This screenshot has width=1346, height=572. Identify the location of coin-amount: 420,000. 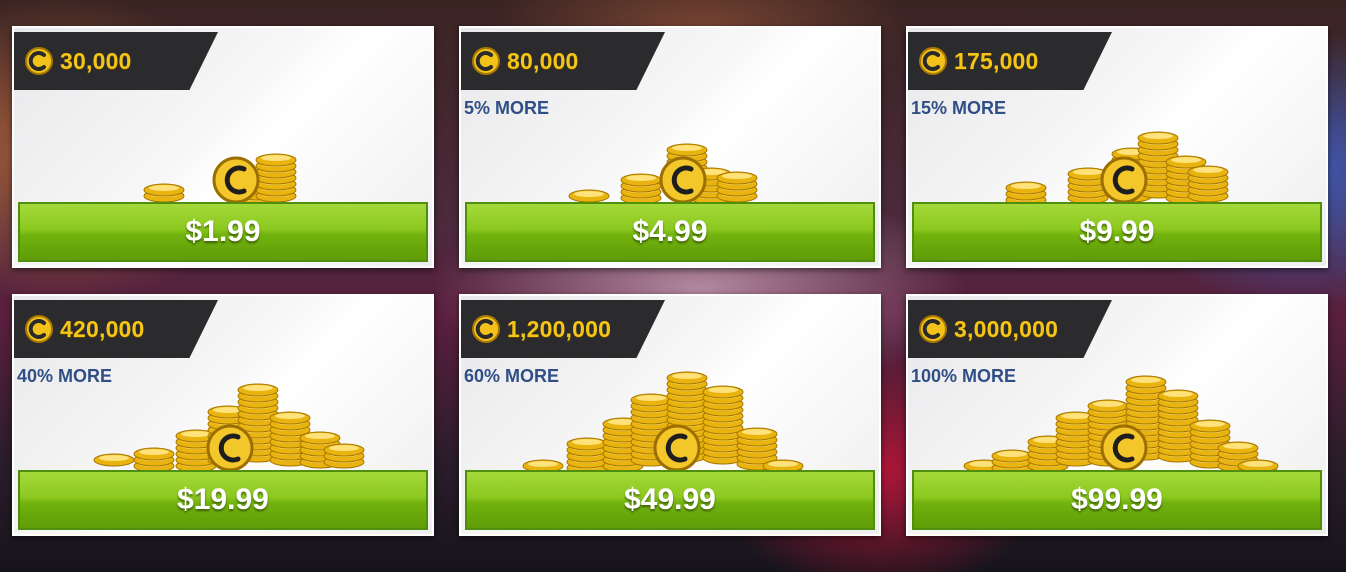
(102, 328).